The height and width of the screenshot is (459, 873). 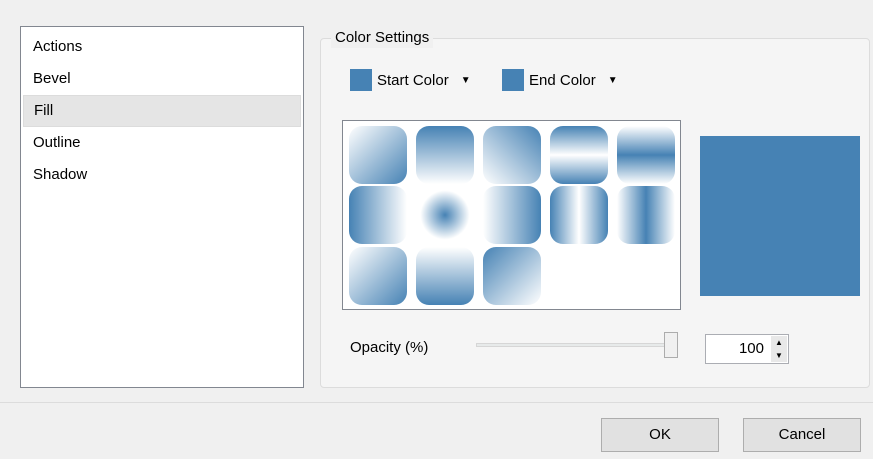 I want to click on gradient-style-diagonal-up, so click(x=512, y=155).